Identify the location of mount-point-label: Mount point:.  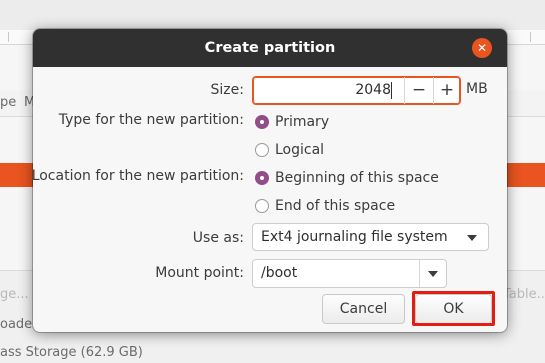
(199, 273).